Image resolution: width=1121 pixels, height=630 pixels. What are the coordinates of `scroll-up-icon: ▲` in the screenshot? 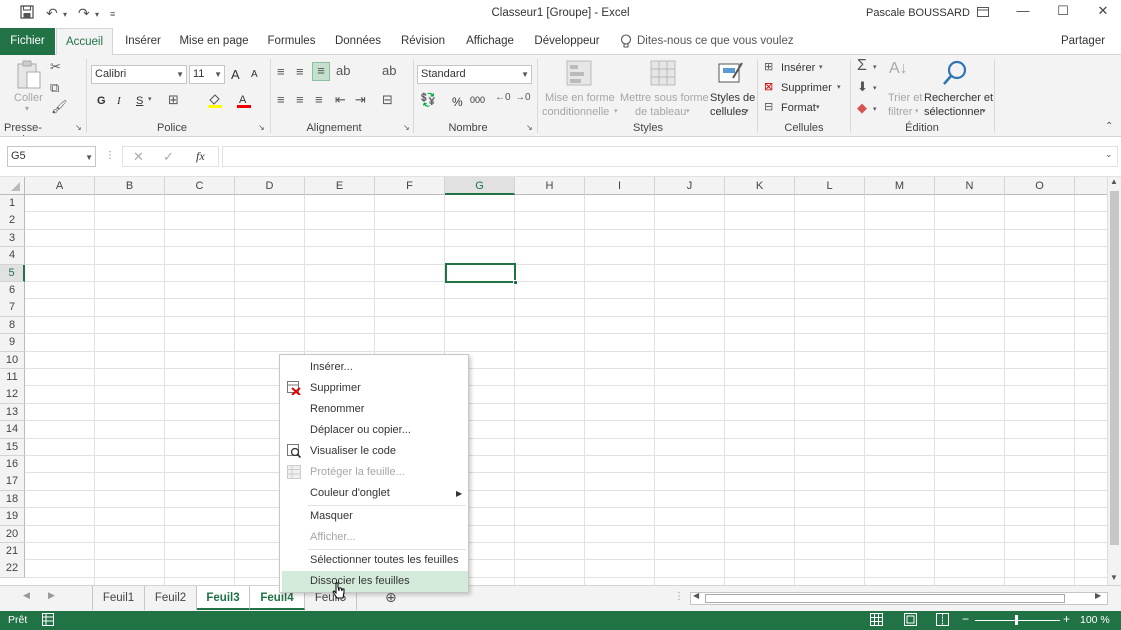 It's located at (1114, 181).